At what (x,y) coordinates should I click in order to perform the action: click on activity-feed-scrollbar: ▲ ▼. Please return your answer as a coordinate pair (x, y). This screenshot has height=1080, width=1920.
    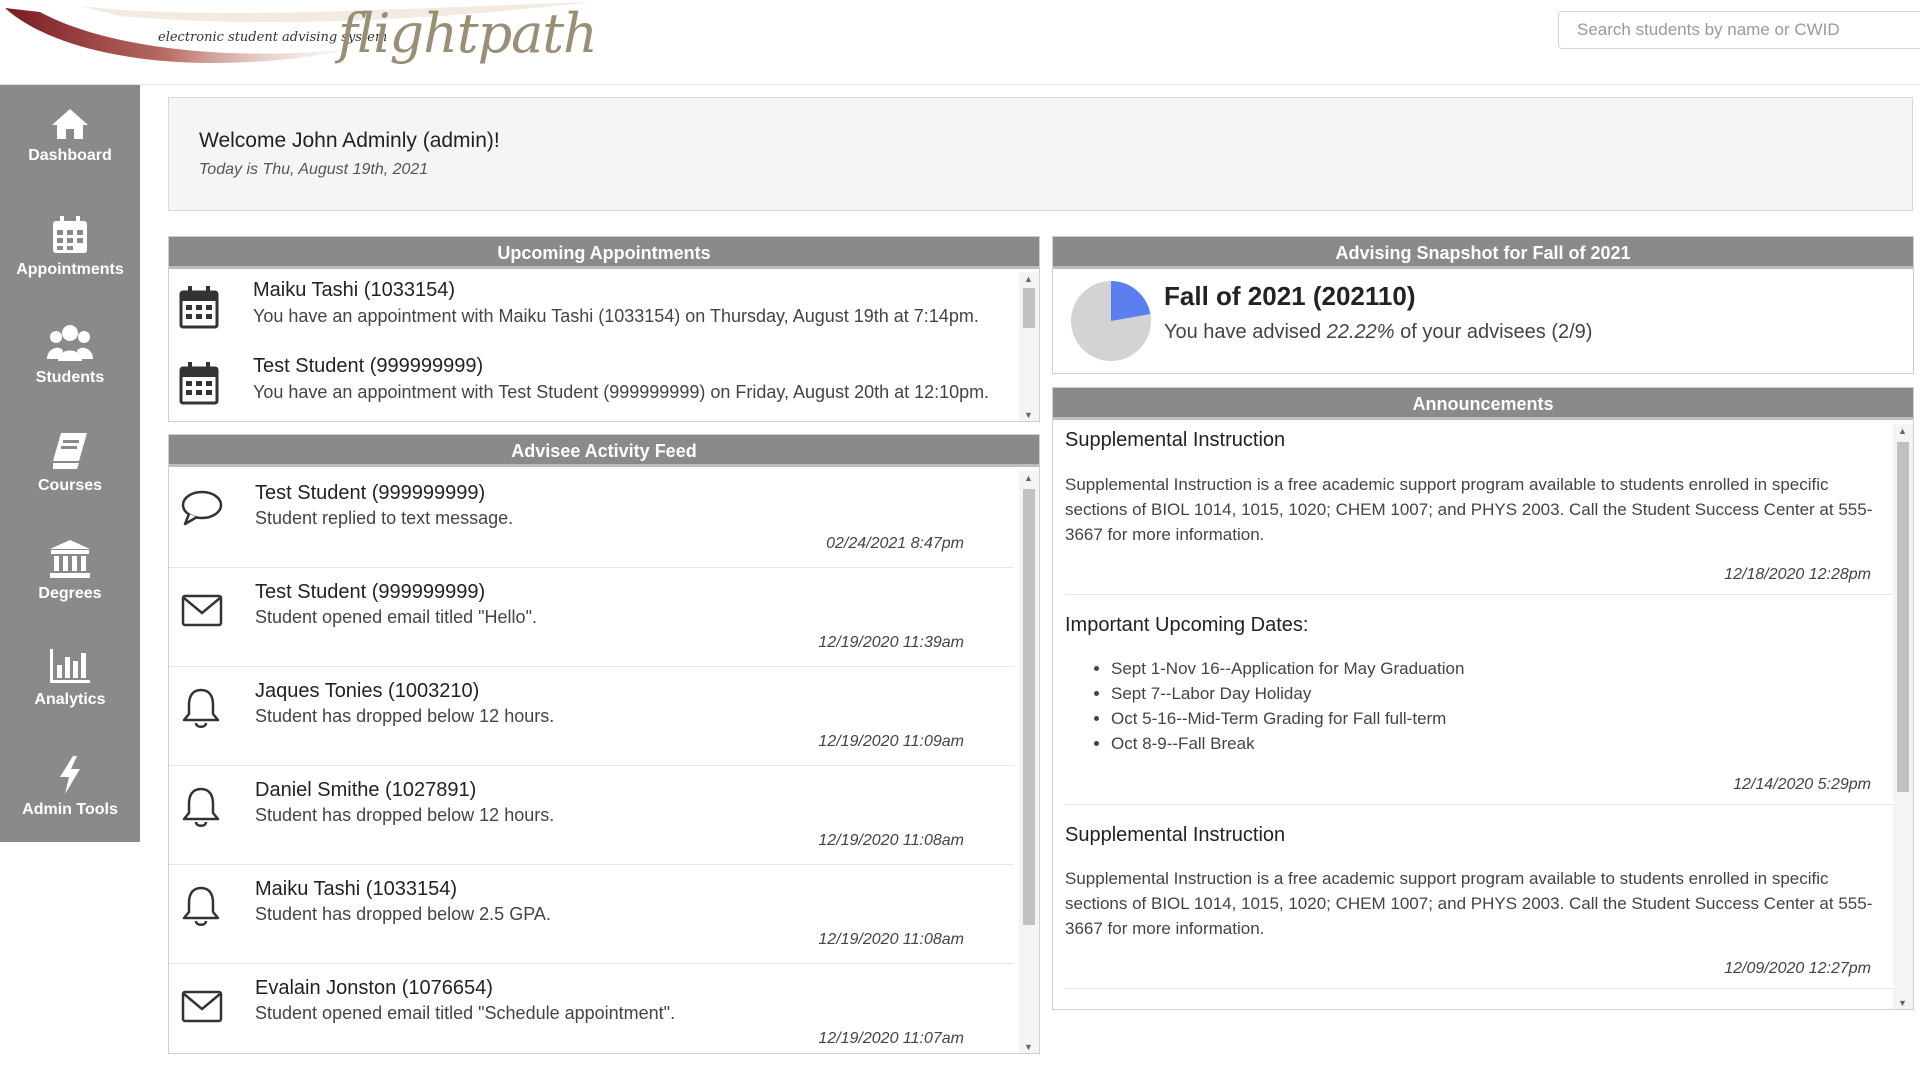
    Looking at the image, I should click on (1029, 762).